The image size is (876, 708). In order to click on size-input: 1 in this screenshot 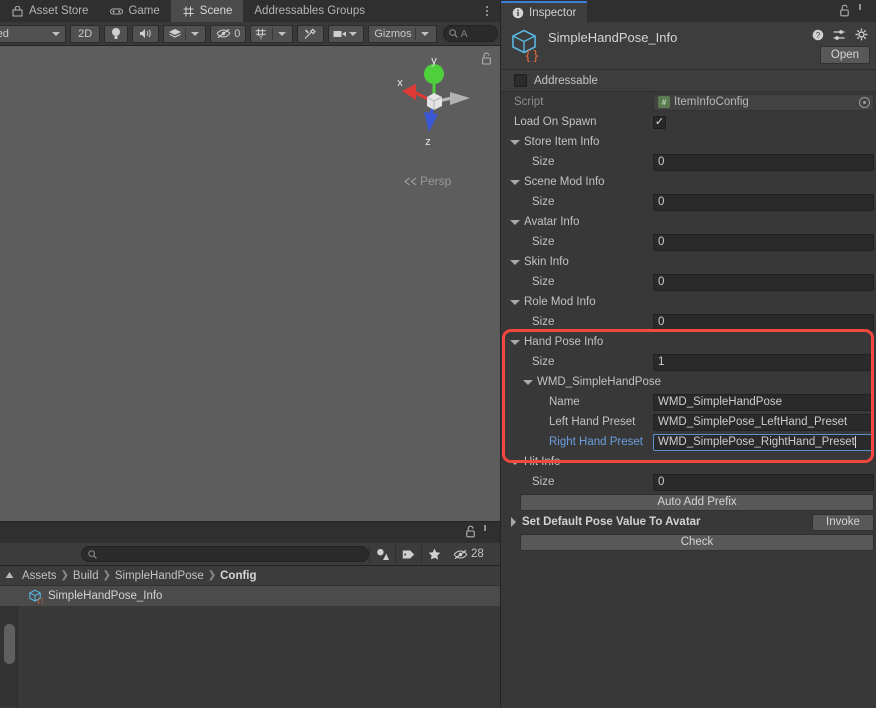, I will do `click(763, 362)`.